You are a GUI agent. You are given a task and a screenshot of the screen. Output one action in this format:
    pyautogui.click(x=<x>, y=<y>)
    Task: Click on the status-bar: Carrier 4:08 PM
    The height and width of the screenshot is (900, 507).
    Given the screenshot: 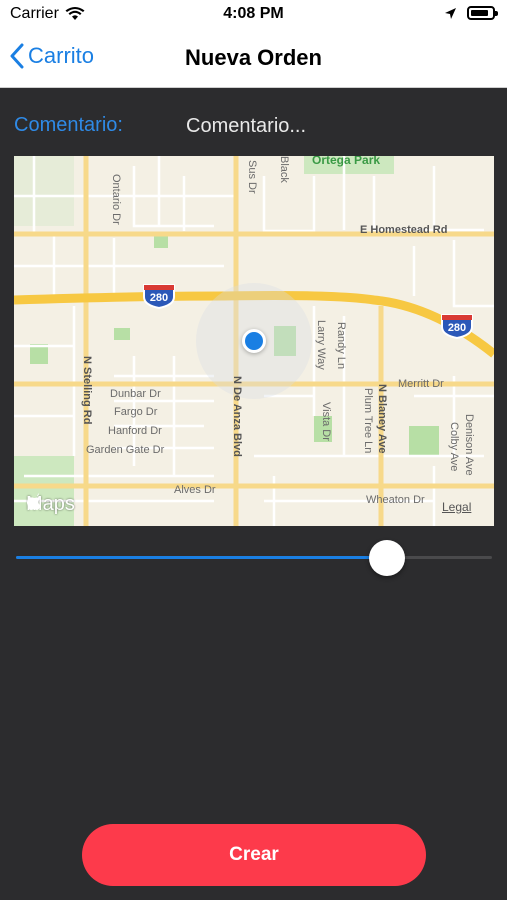 What is the action you would take?
    pyautogui.click(x=253, y=15)
    